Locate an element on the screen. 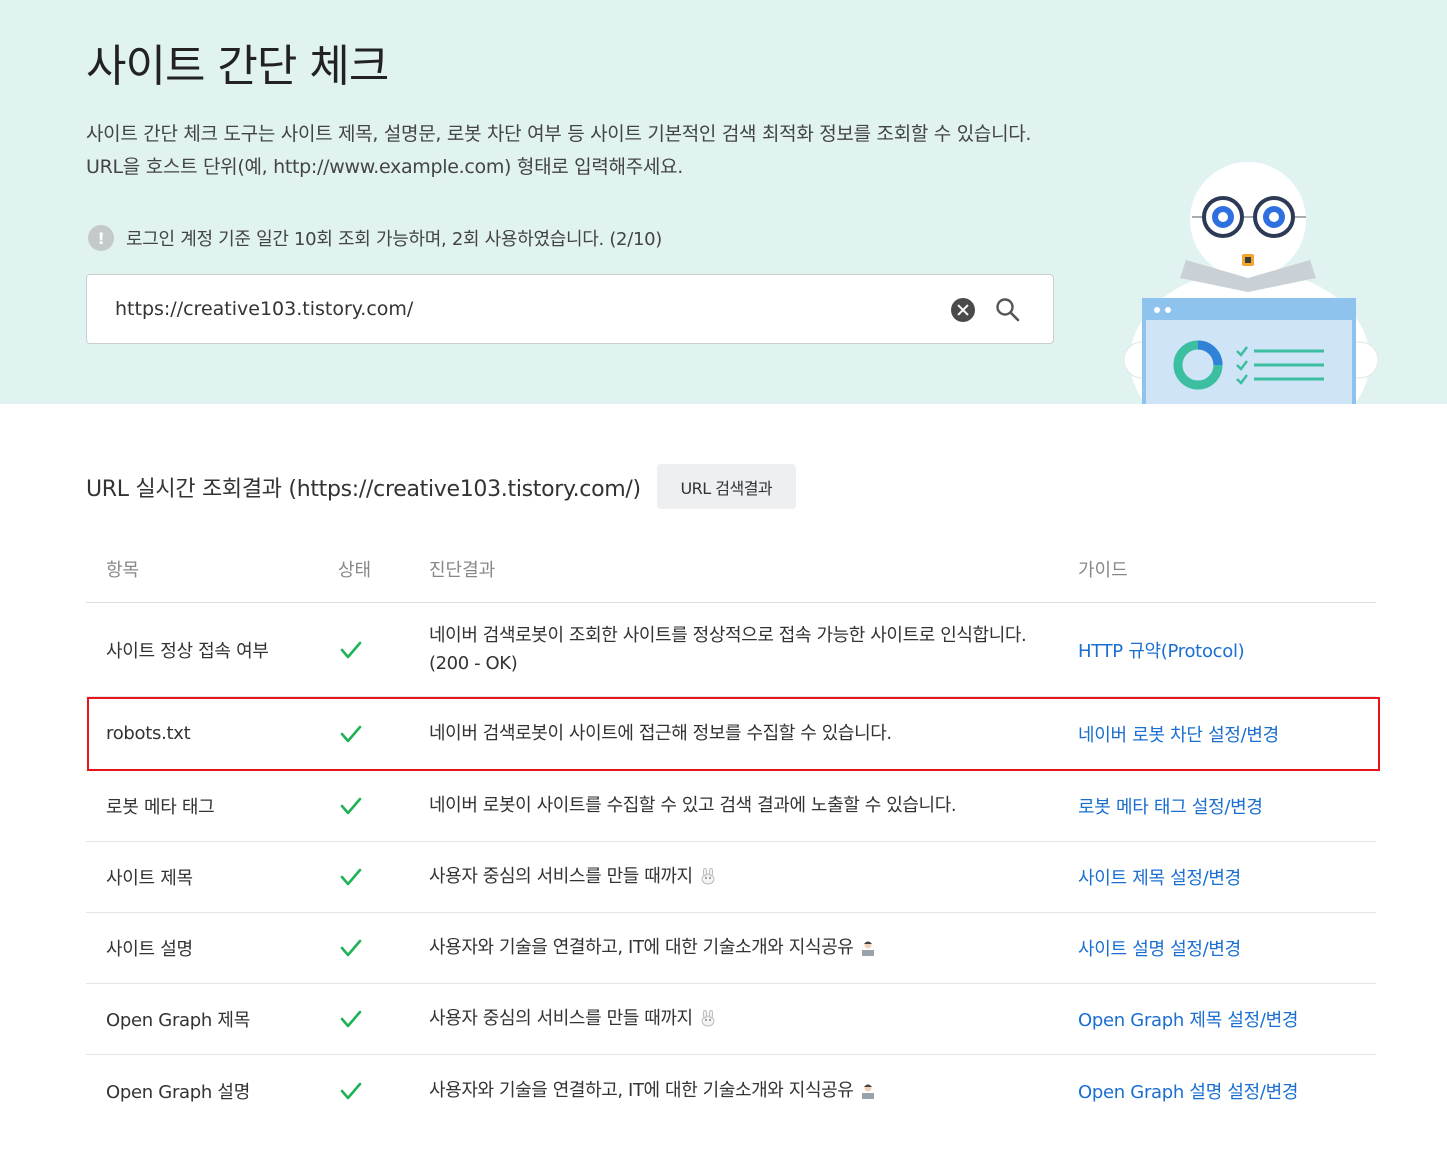 This screenshot has width=1447, height=1154. header-item: 항목 is located at coordinates (123, 570).